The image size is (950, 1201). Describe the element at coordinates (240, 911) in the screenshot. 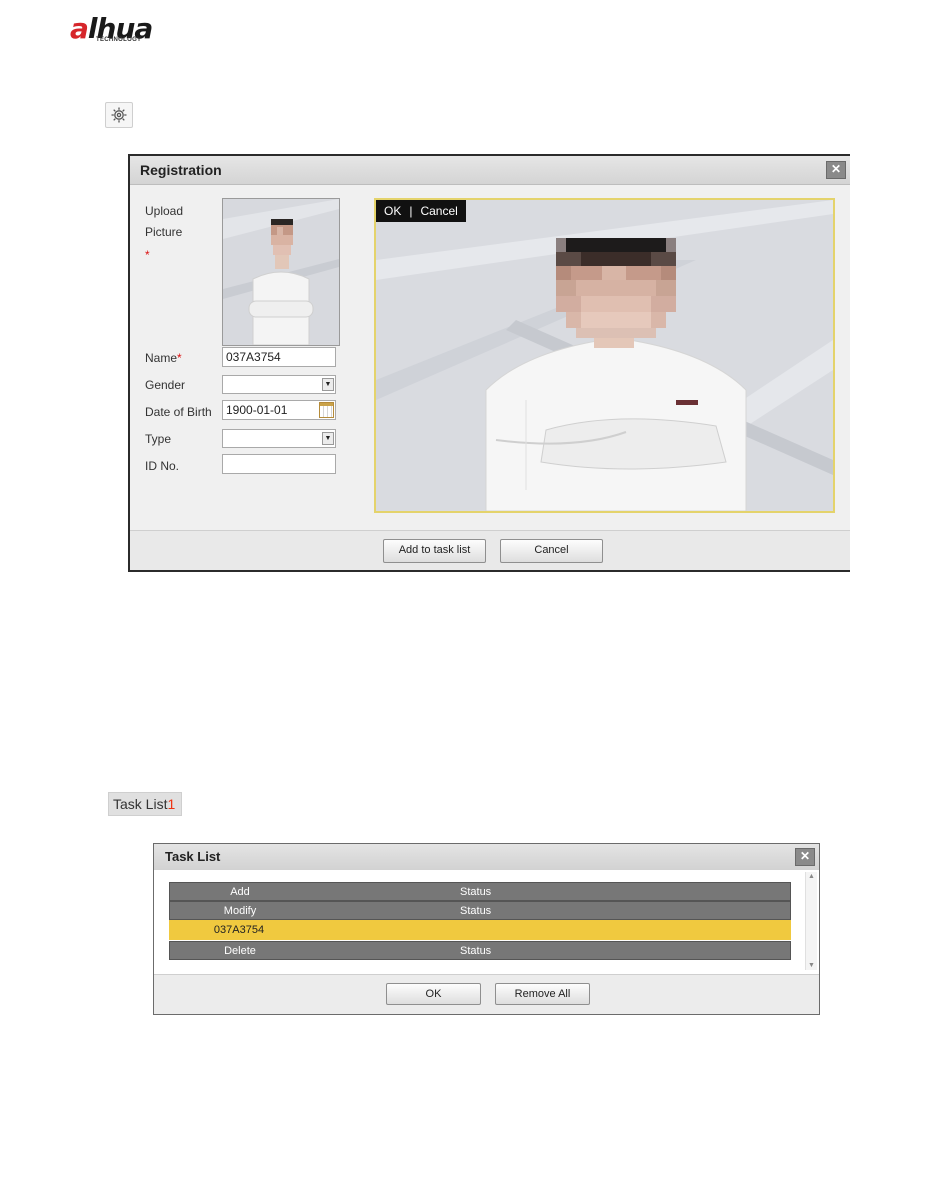

I see `task-type: Modify` at that location.